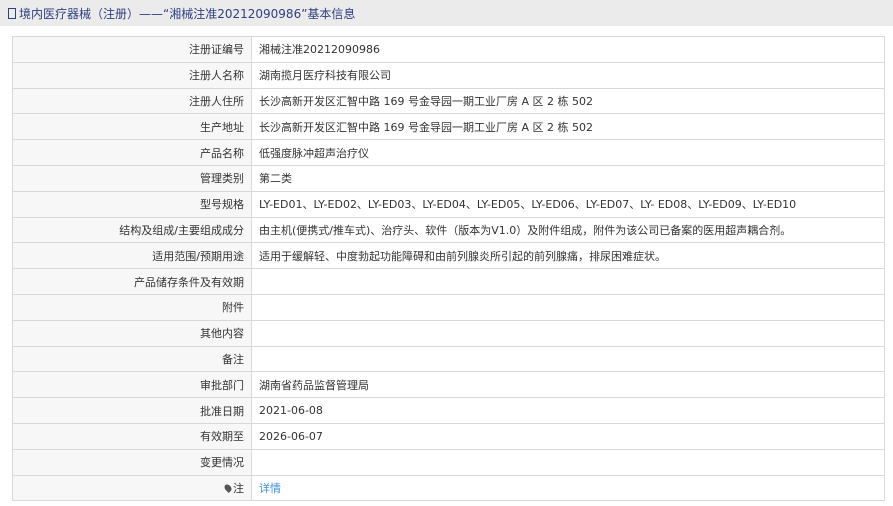 The width and height of the screenshot is (893, 506). What do you see at coordinates (132, 385) in the screenshot?
I see `field-label: 审批部门` at bounding box center [132, 385].